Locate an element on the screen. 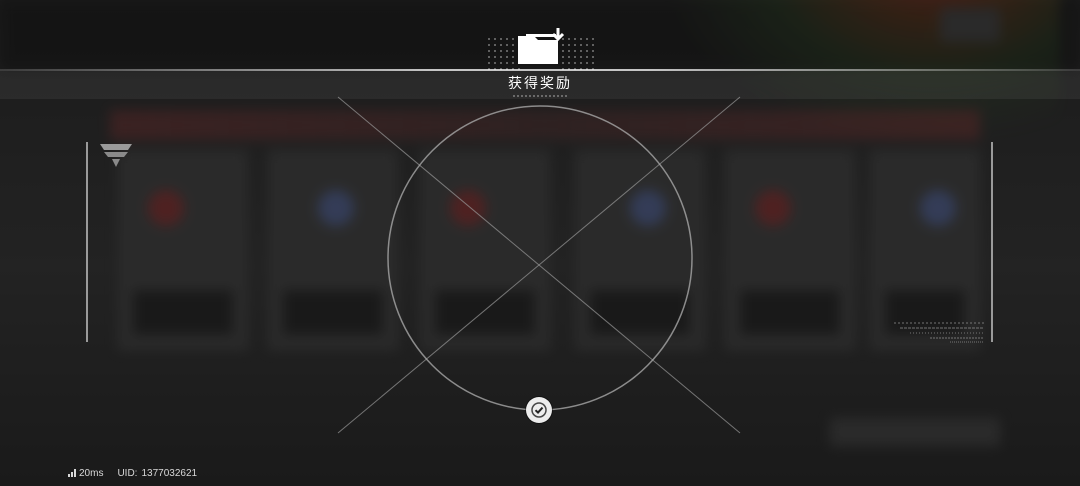  frame-left-bracket is located at coordinates (87, 242).